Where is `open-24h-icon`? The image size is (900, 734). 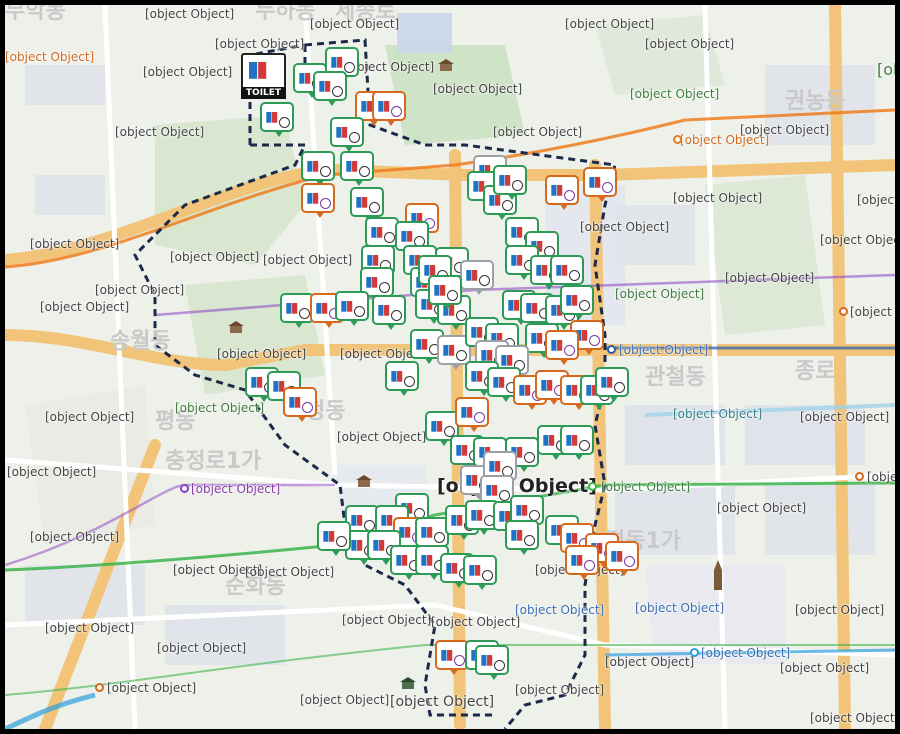 open-24h-icon is located at coordinates (629, 561).